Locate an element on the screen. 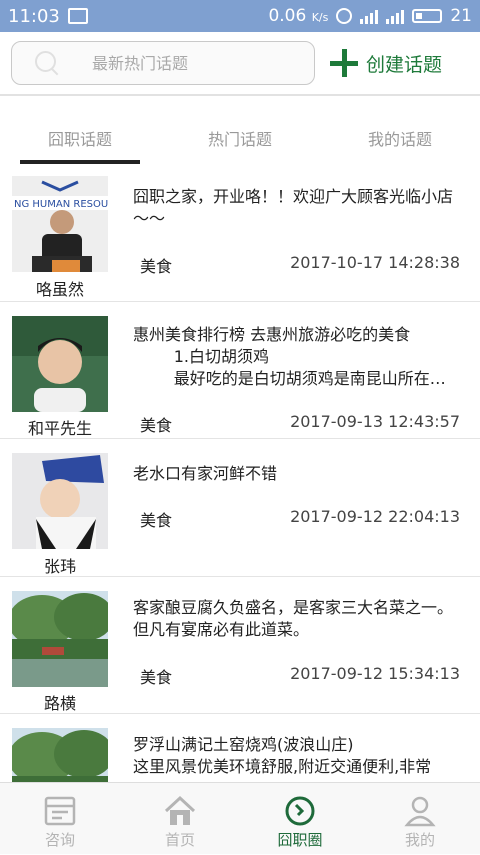 The width and height of the screenshot is (480, 855). create-topic-label: 创建话题 is located at coordinates (404, 64).